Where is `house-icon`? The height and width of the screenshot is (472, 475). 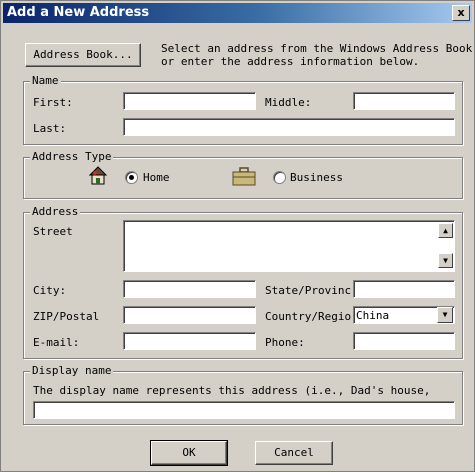 house-icon is located at coordinates (98, 175).